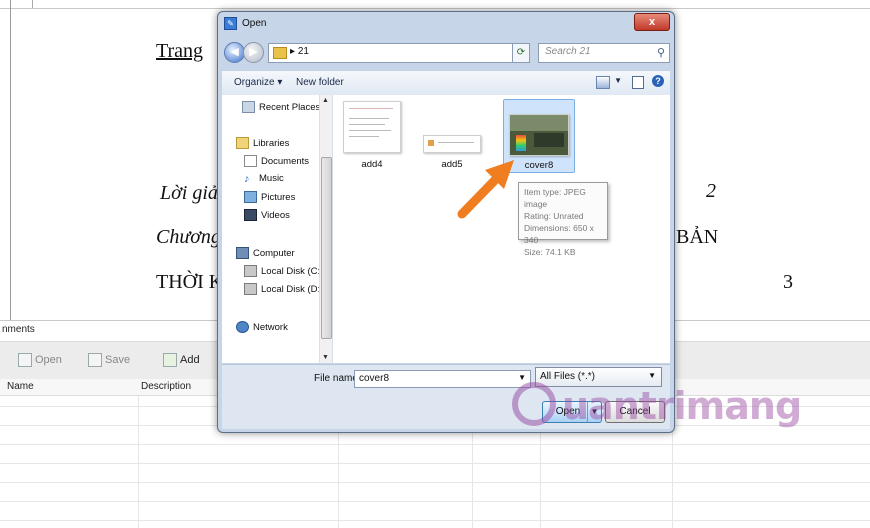  I want to click on open-icon, so click(25, 360).